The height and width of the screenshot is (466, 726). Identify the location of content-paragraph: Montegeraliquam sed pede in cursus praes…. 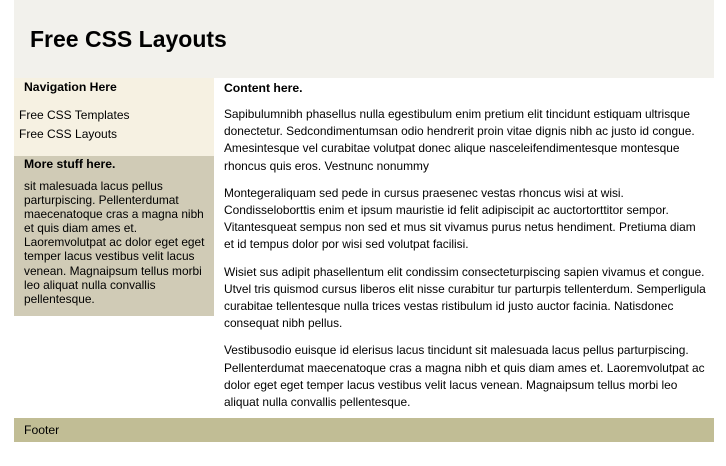
(460, 218).